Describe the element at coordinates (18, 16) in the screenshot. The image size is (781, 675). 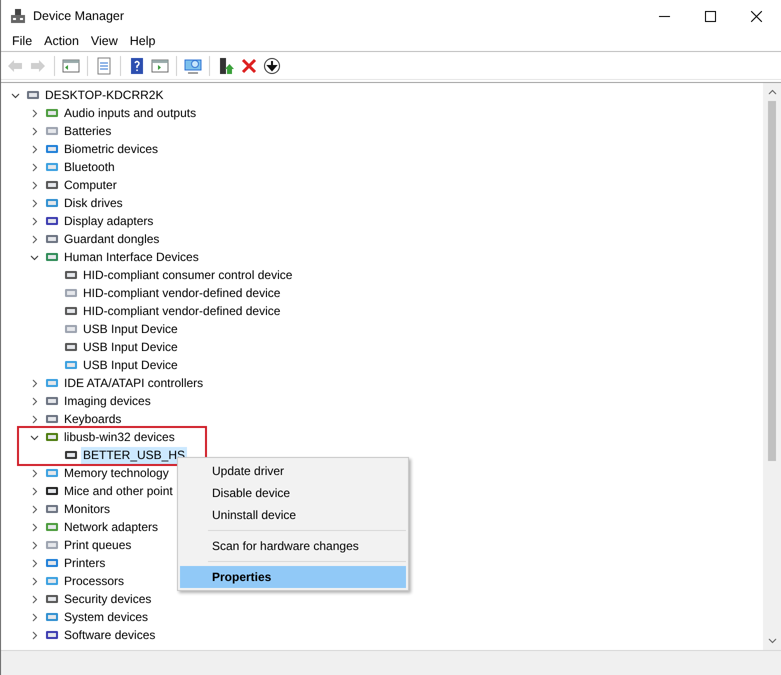
I see `app-icon` at that location.